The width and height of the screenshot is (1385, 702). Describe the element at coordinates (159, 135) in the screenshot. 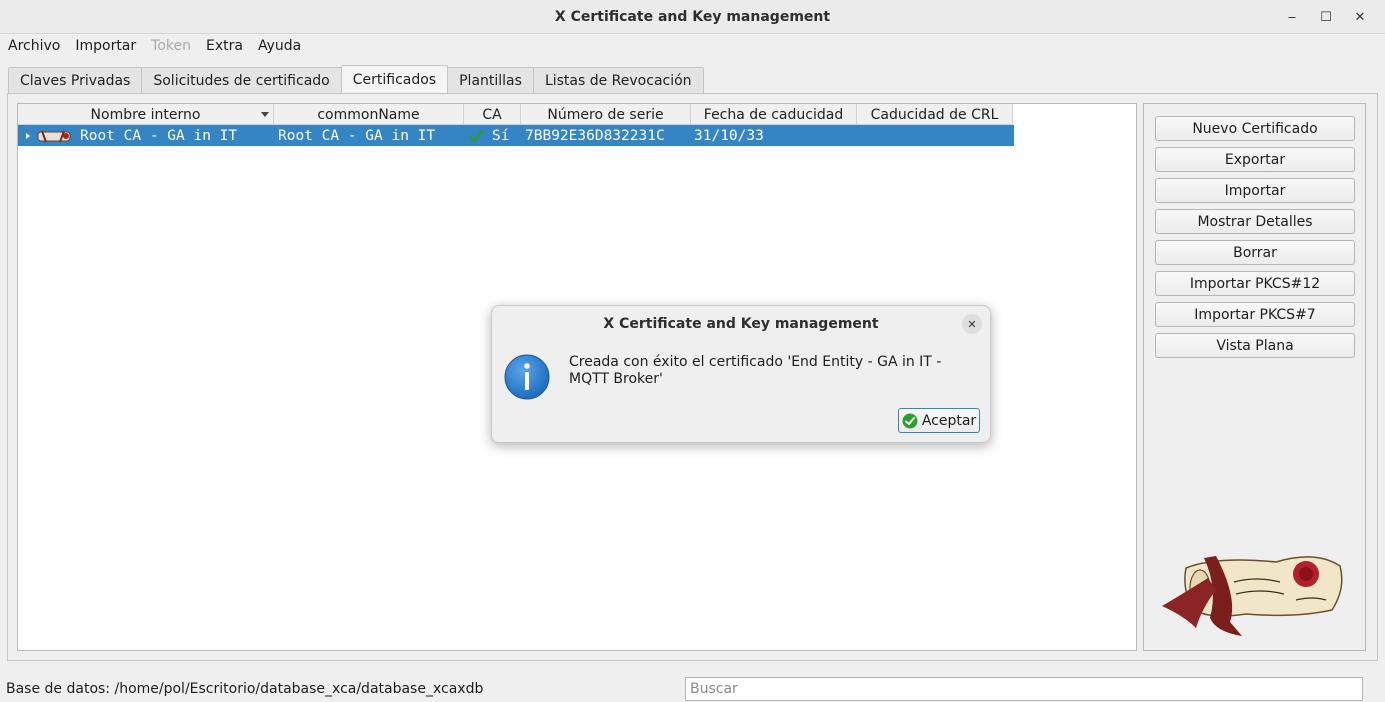

I see `internal-name: Root CA - GA in IT` at that location.